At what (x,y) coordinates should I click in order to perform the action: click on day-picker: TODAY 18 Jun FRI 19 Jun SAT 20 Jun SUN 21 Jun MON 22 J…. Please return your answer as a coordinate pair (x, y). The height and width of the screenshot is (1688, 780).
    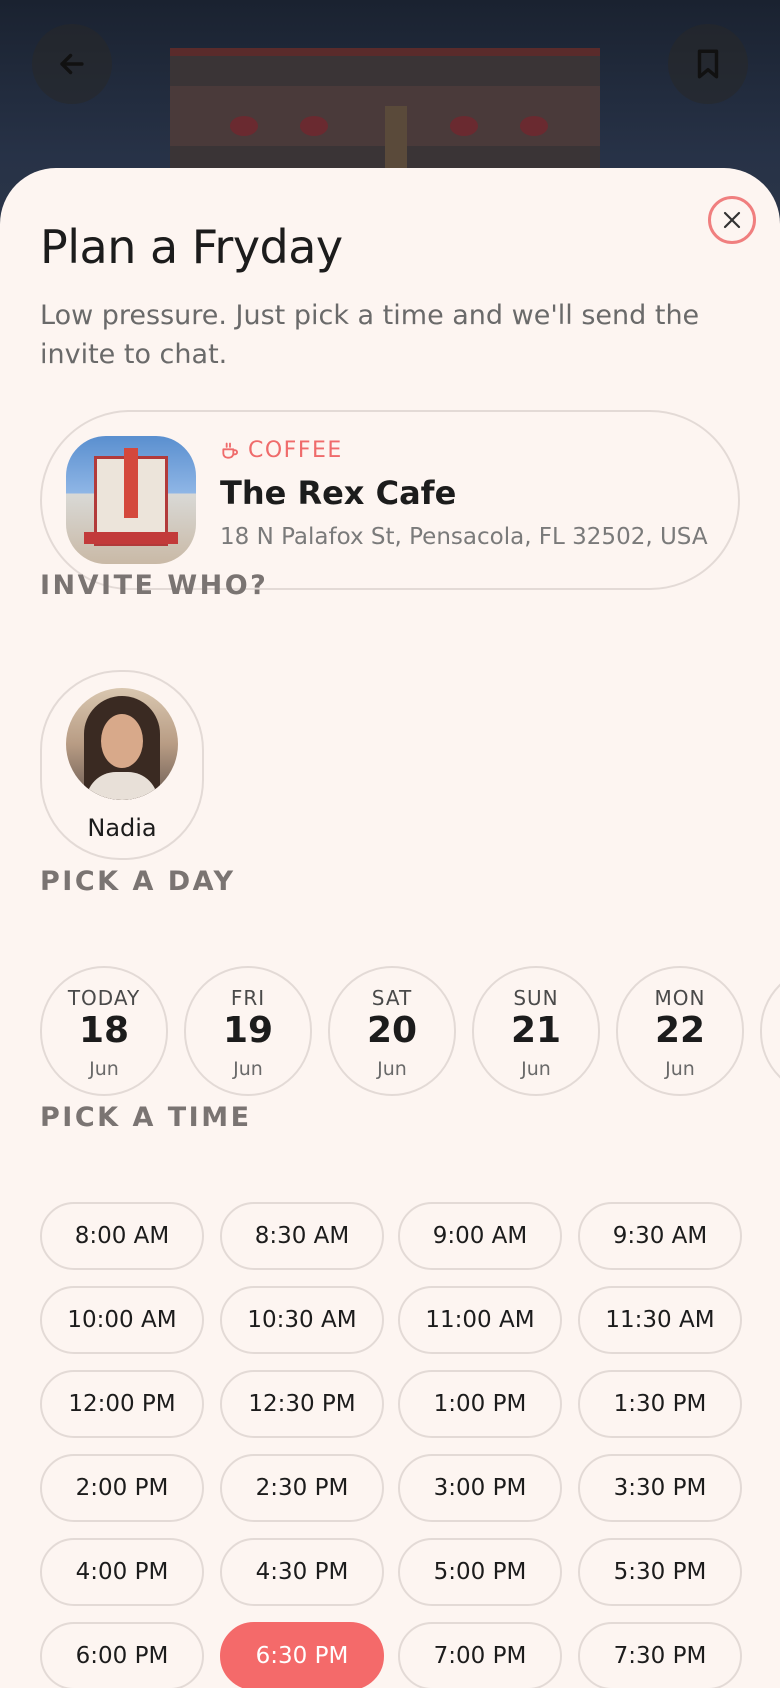
    Looking at the image, I should click on (410, 1032).